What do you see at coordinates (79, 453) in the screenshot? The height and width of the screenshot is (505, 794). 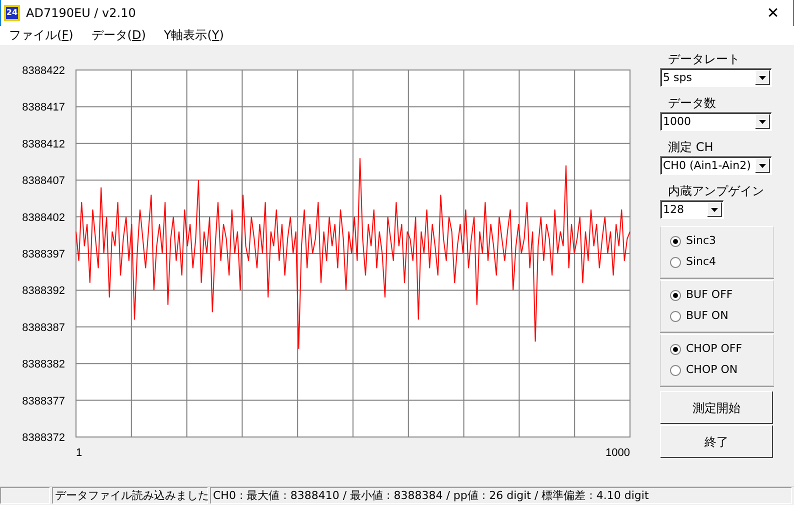 I see `axis-label: 1` at bounding box center [79, 453].